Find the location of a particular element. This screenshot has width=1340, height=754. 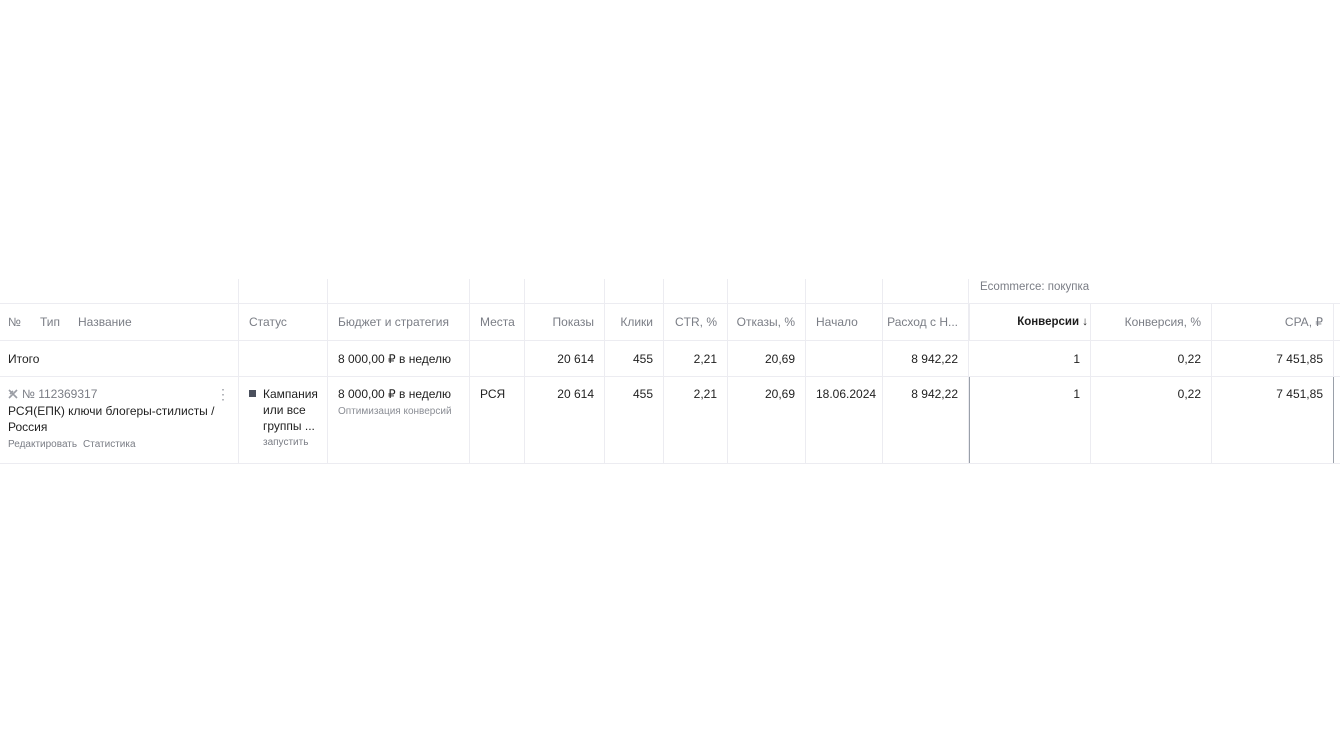

more-menu-icon: ⋮ is located at coordinates (223, 394).